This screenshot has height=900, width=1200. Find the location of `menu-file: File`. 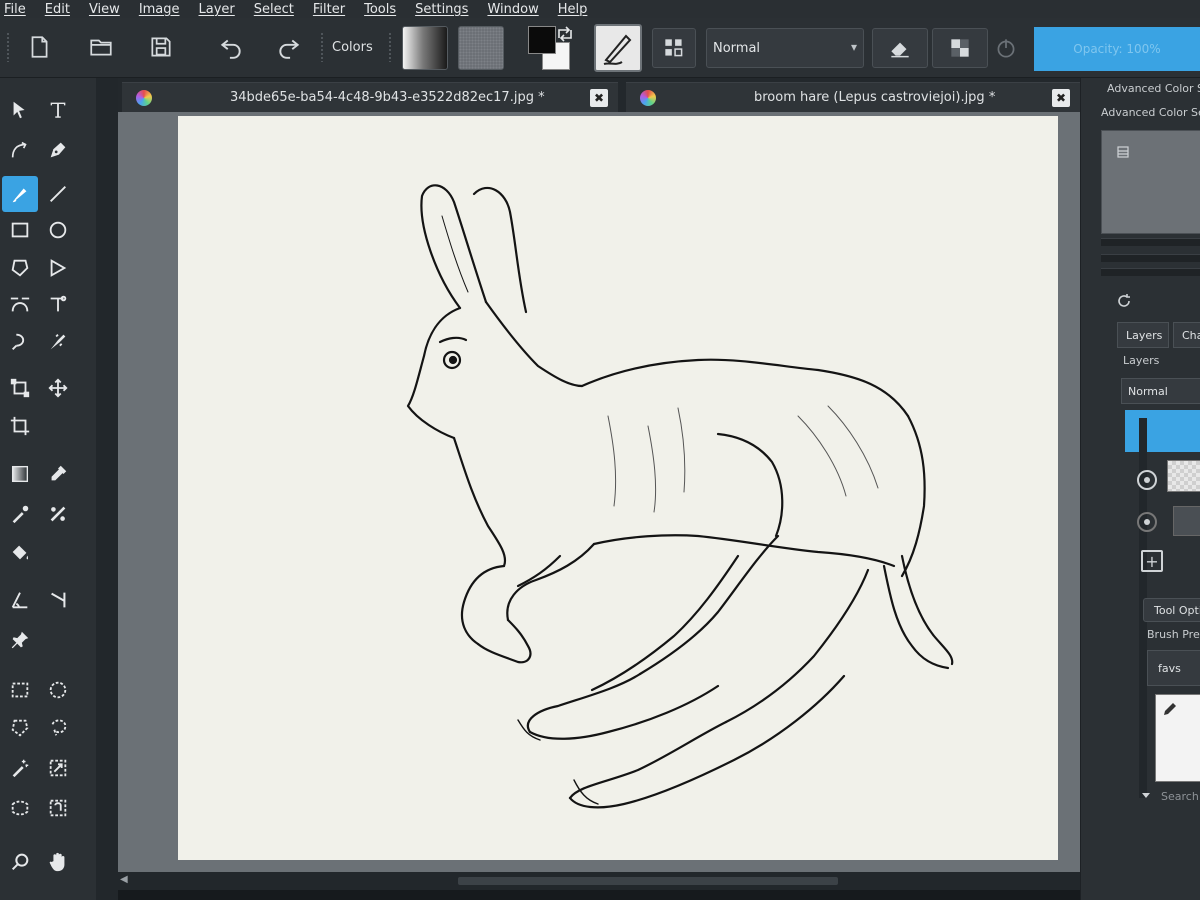

menu-file: File is located at coordinates (15, 9).